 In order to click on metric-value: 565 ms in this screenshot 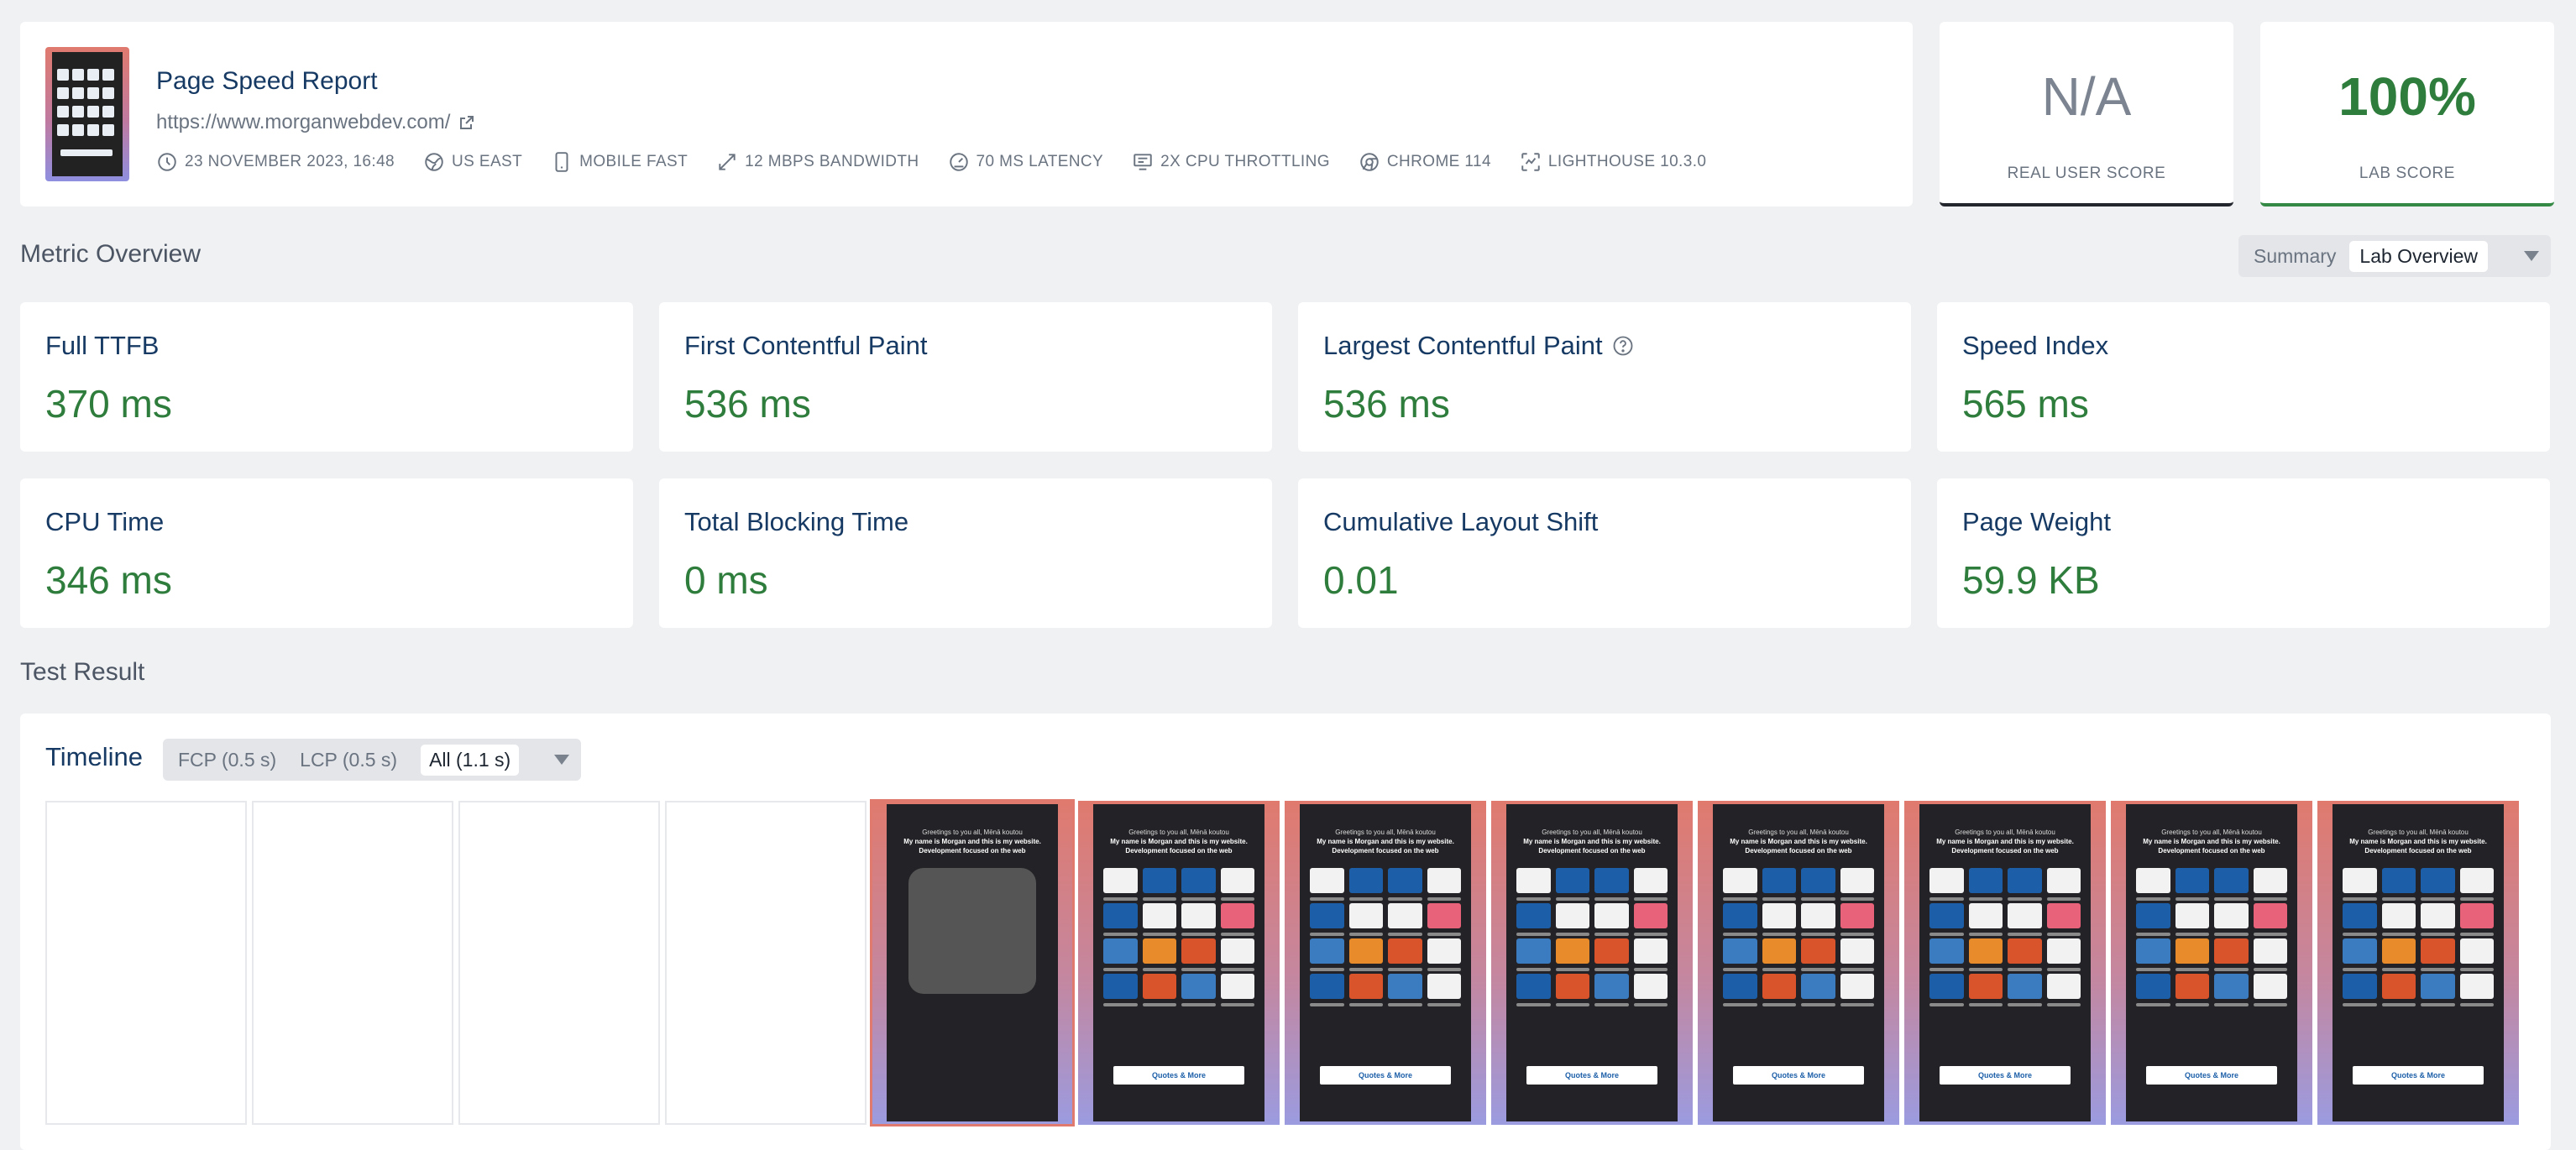, I will do `click(2026, 404)`.